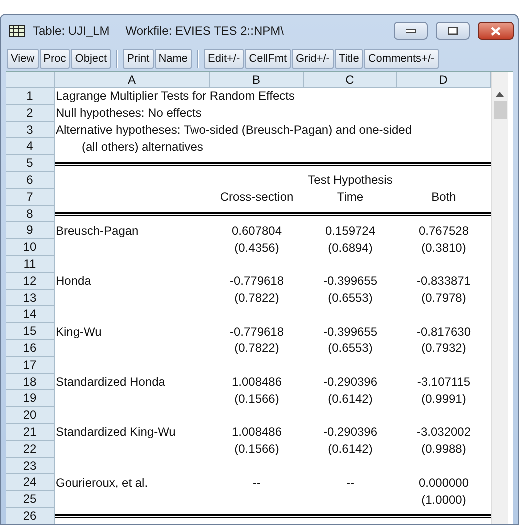  Describe the element at coordinates (55, 59) in the screenshot. I see `toolbar-button: Proc` at that location.